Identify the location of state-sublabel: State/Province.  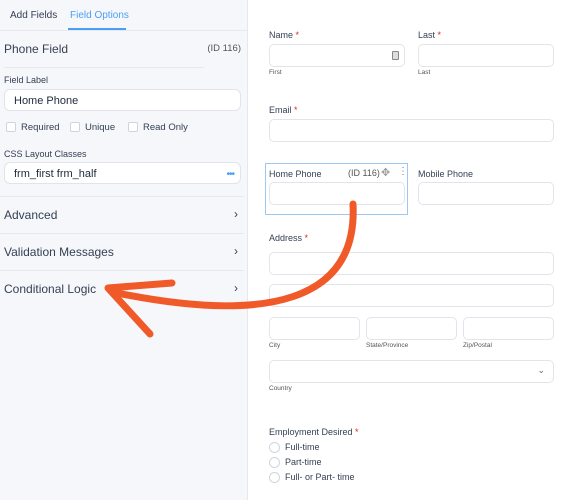
(387, 345).